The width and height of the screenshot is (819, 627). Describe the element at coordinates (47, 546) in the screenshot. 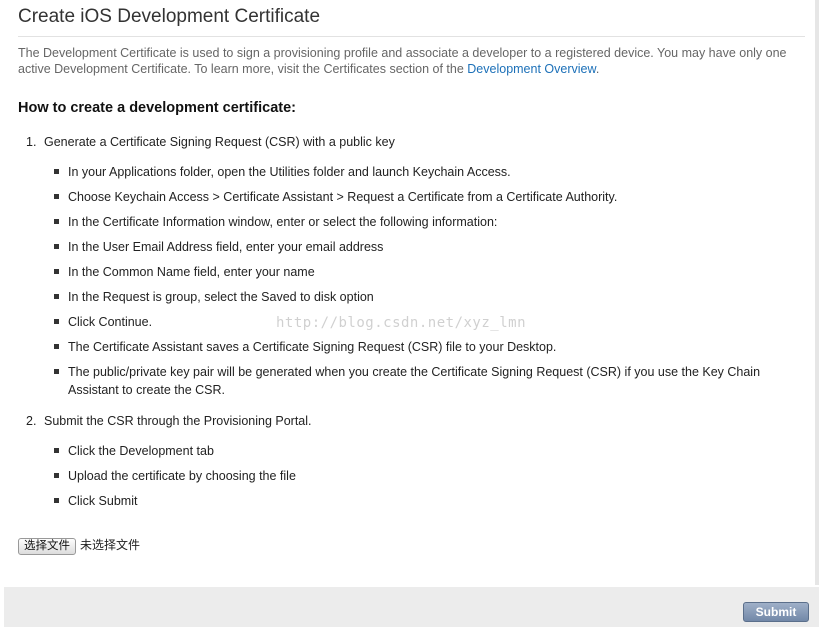

I see `choose-file-button: 选择文件` at that location.